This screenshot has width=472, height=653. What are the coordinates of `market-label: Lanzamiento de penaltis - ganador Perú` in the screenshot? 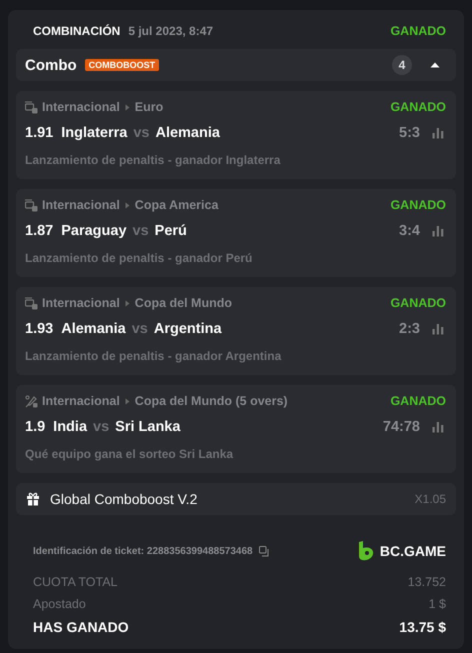 It's located at (139, 259).